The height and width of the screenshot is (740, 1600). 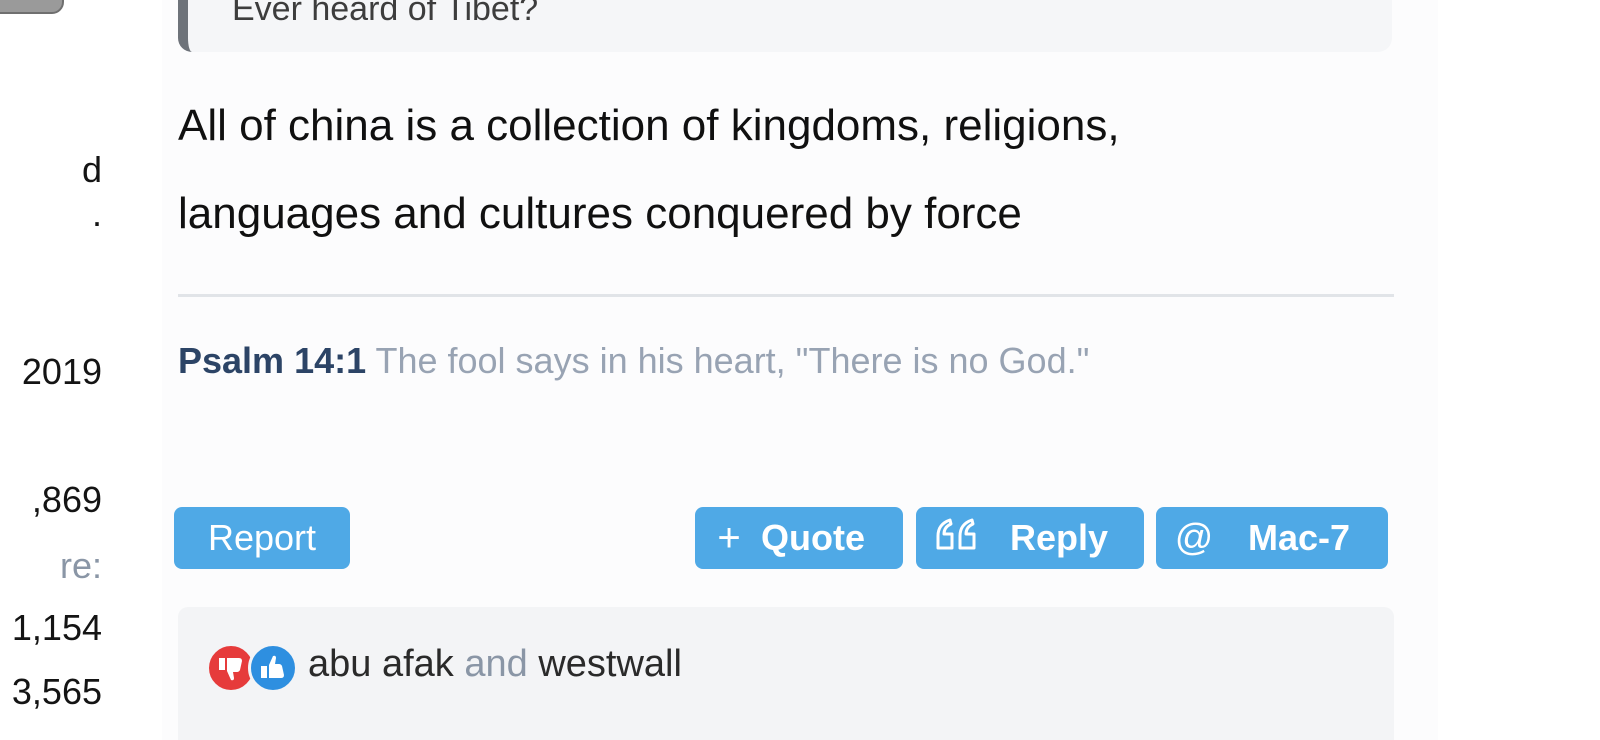 I want to click on quote-button: + Quote, so click(x=799, y=538).